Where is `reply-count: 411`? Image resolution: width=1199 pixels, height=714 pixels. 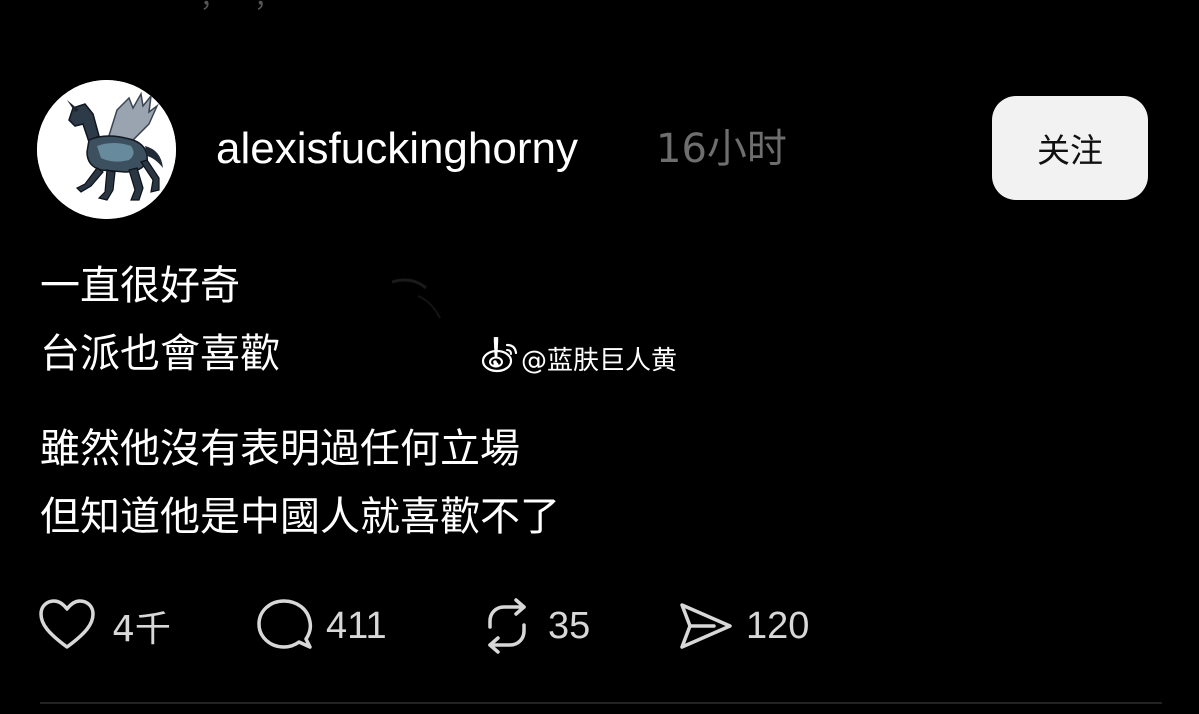
reply-count: 411 is located at coordinates (356, 625).